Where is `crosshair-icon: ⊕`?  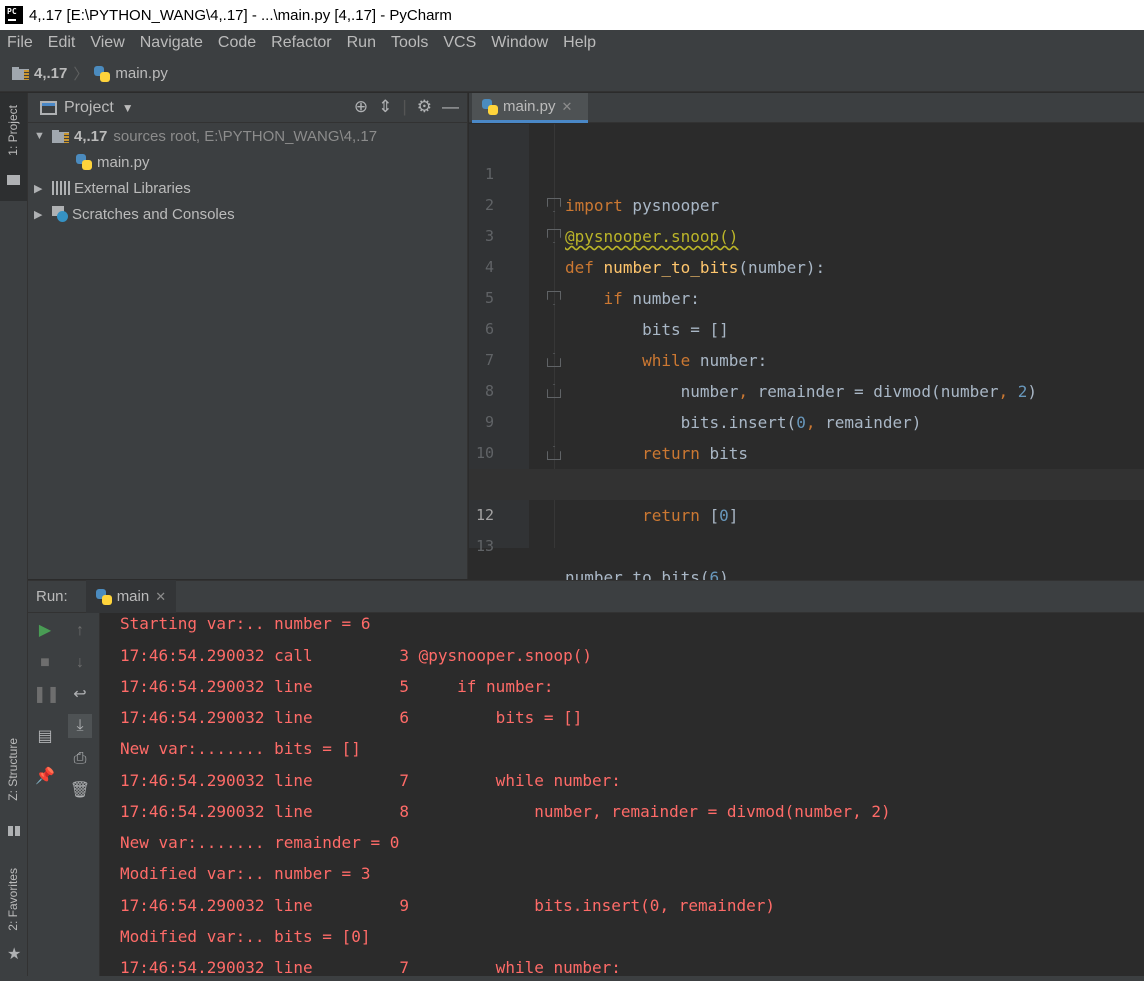 crosshair-icon: ⊕ is located at coordinates (361, 107).